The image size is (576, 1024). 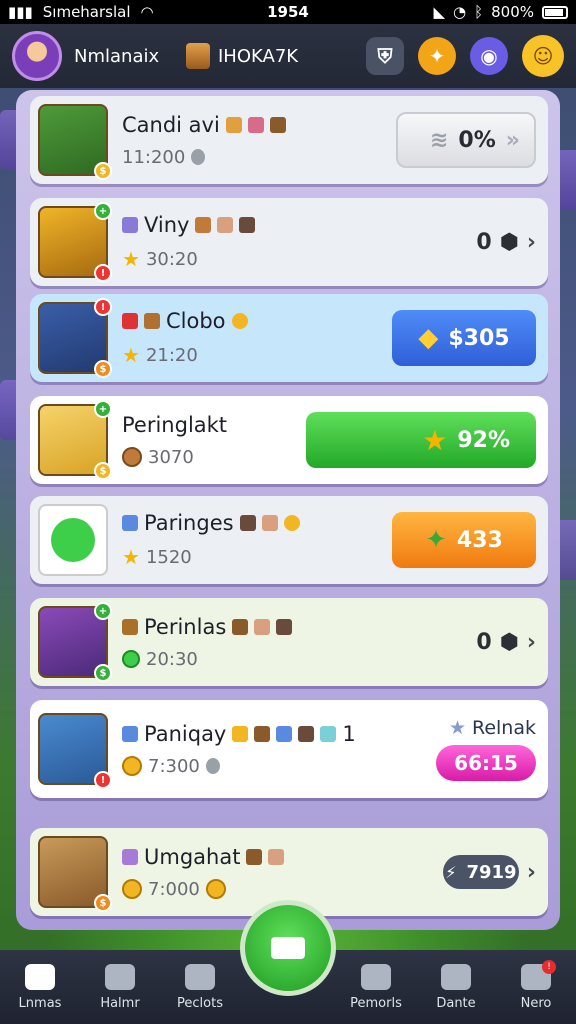 What do you see at coordinates (86, 12) in the screenshot?
I see `carrier-name: Sımeharslal` at bounding box center [86, 12].